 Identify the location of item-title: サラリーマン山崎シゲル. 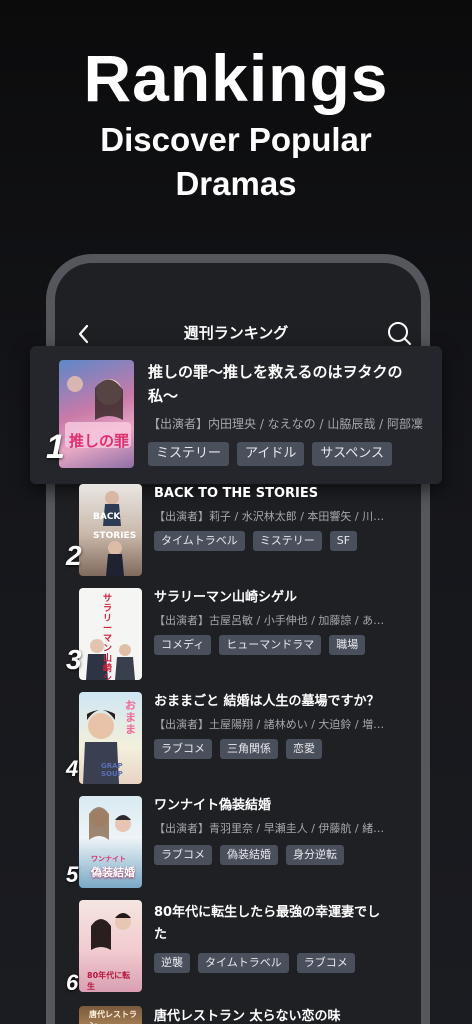
(226, 597).